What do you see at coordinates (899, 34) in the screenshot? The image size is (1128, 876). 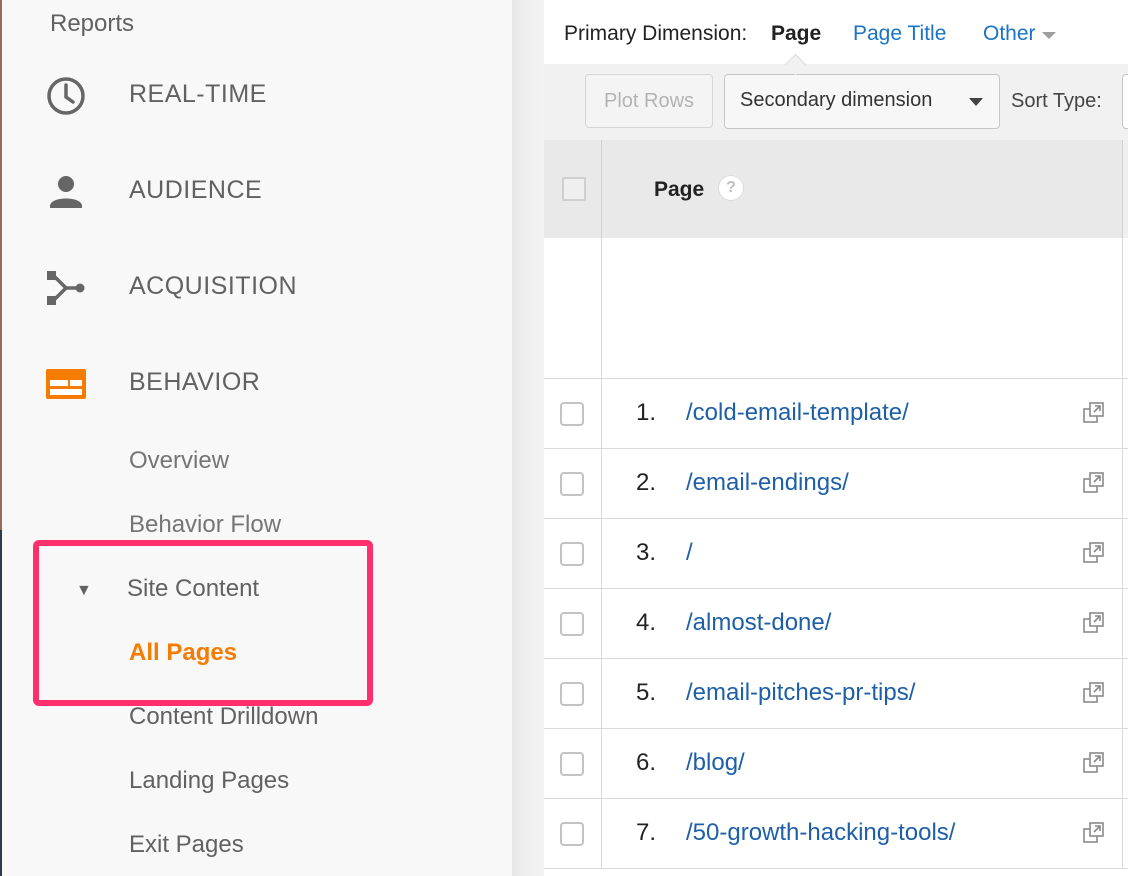 I see `primary-dimension-page-title-link: Page Title` at bounding box center [899, 34].